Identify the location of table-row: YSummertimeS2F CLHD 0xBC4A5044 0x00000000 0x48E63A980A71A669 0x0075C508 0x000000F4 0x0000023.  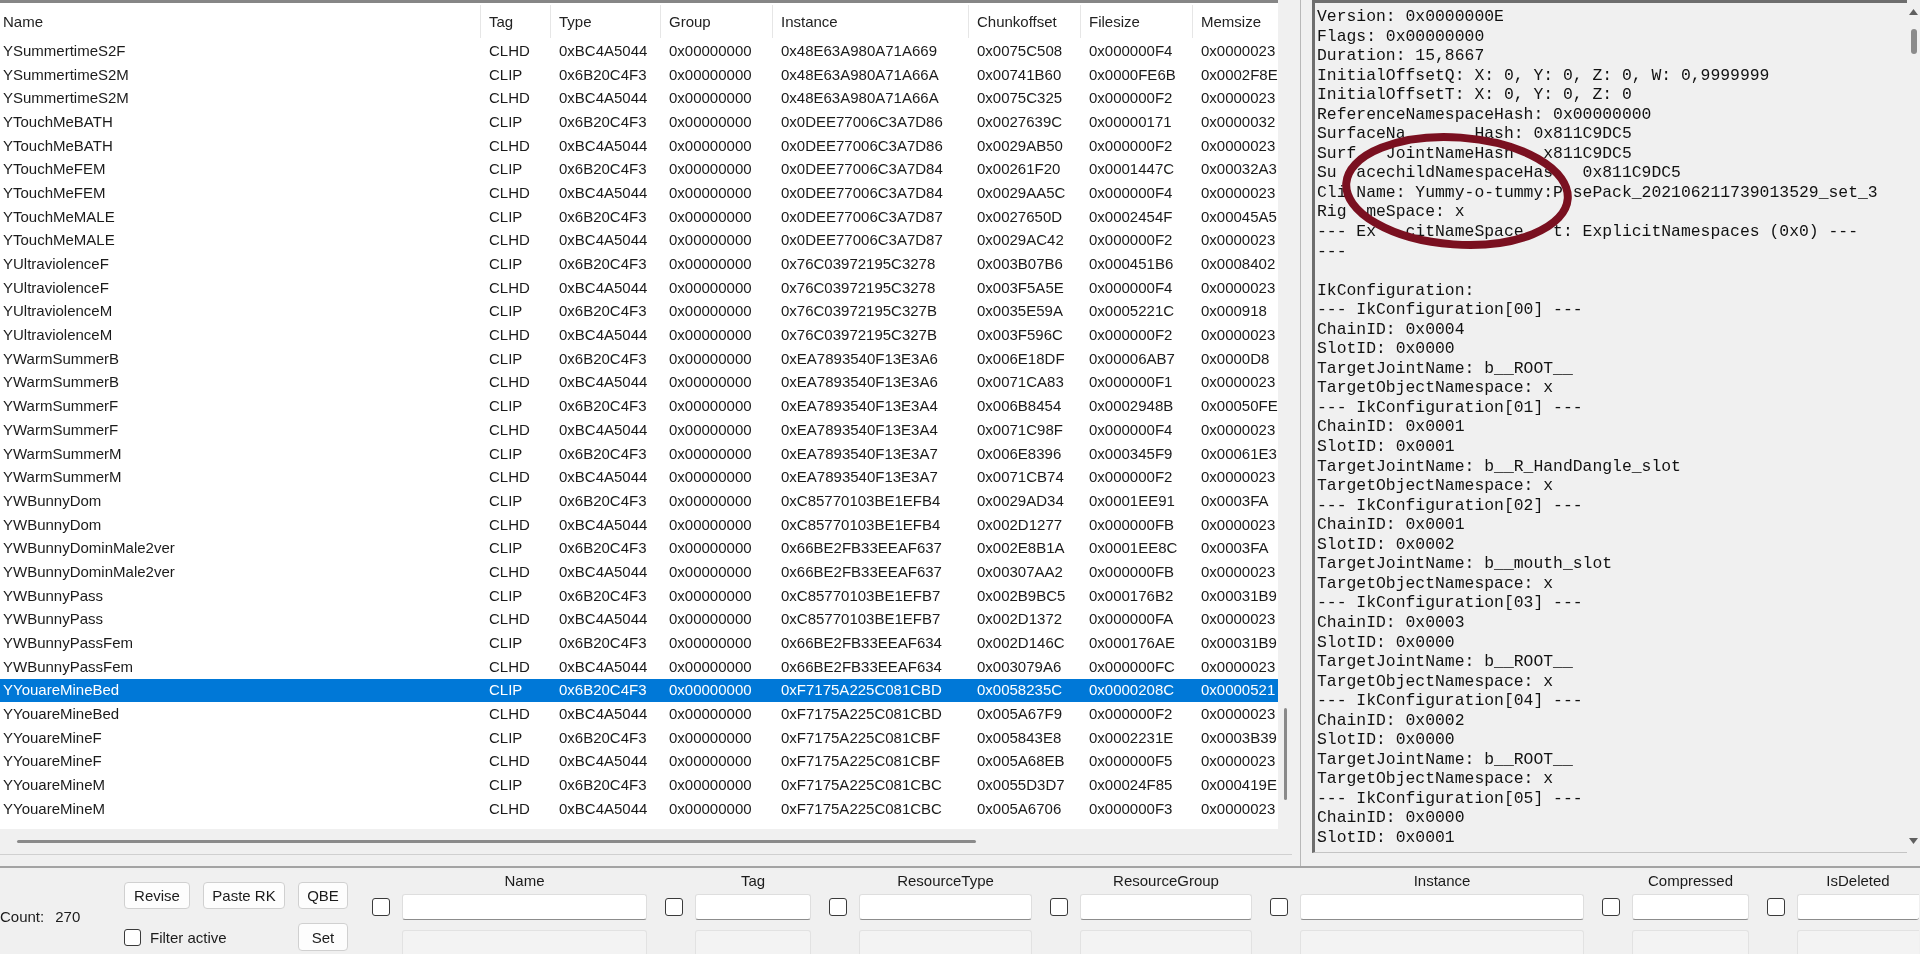
(639, 51).